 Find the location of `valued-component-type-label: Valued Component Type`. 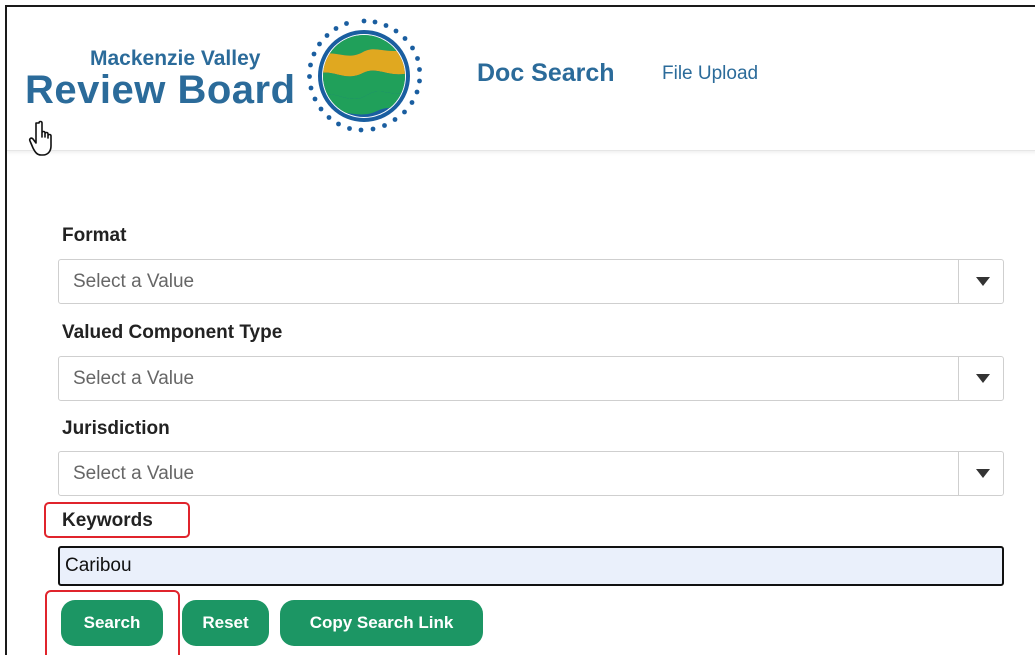

valued-component-type-label: Valued Component Type is located at coordinates (172, 332).